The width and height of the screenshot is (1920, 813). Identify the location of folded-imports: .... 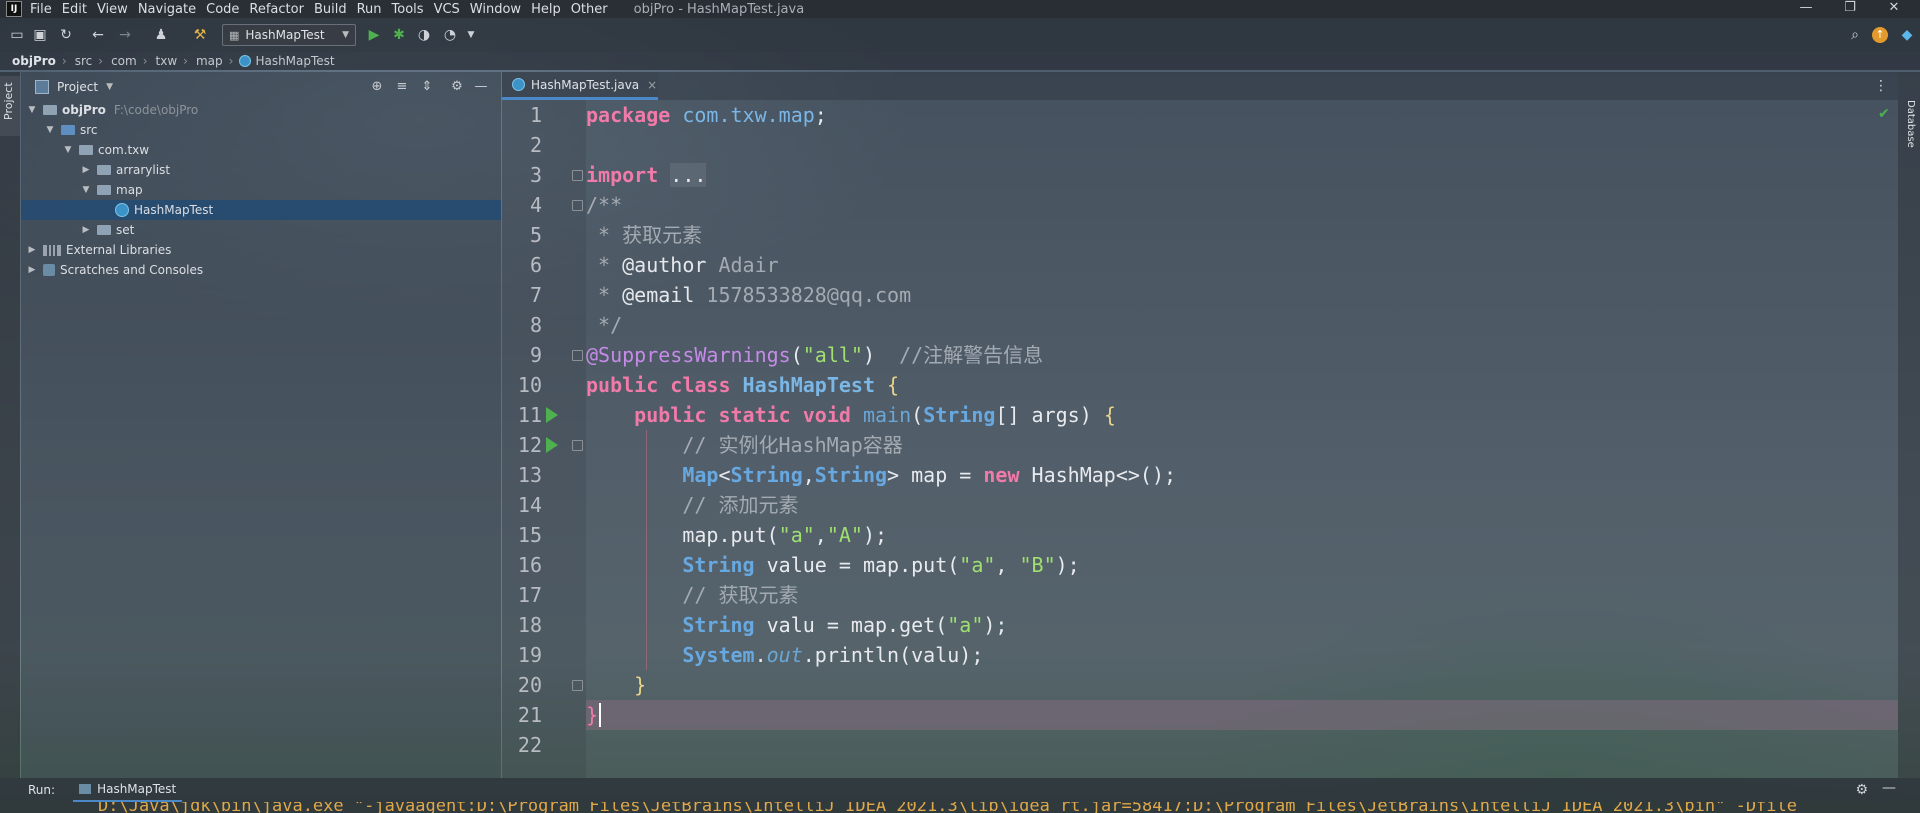
(688, 175).